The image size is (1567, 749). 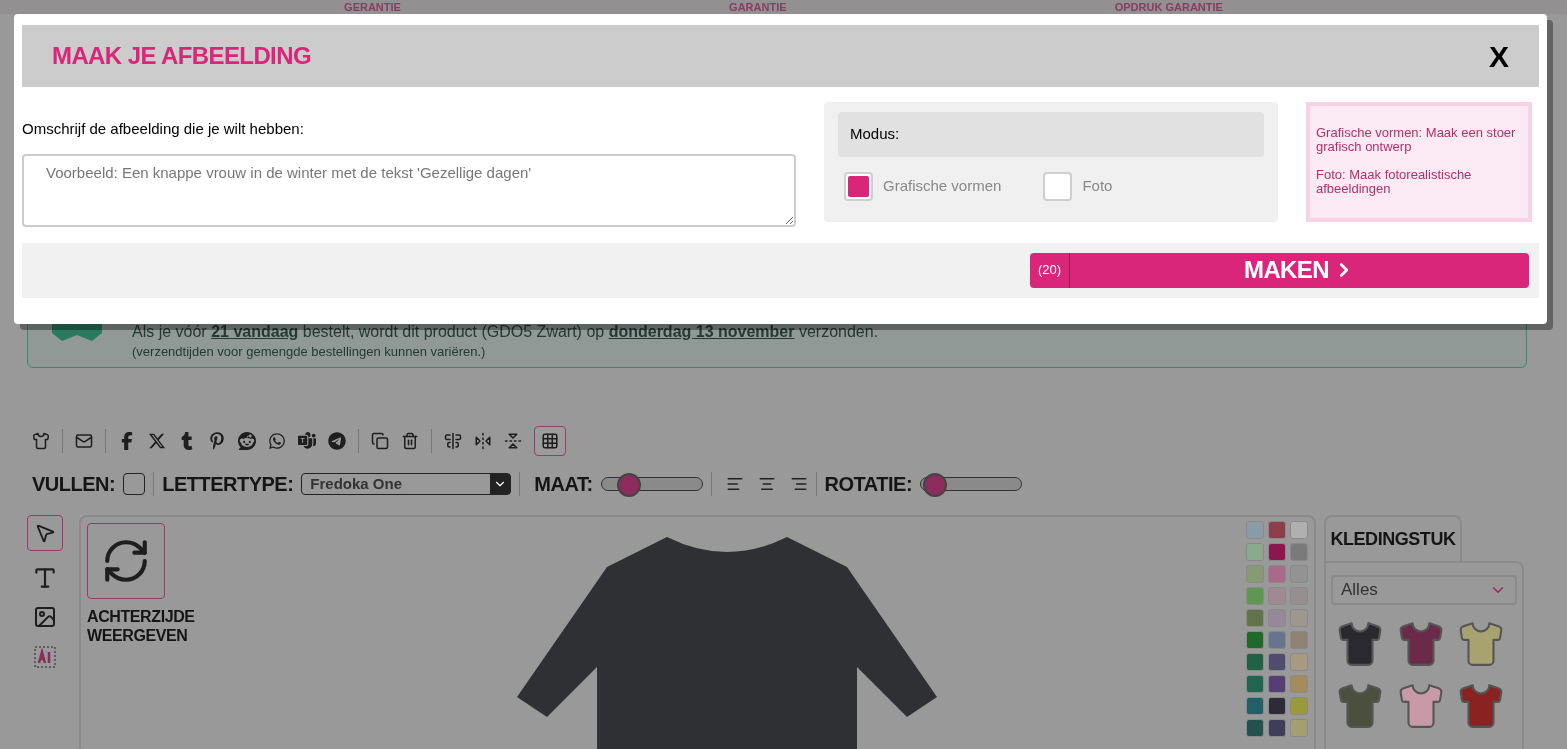 I want to click on back-side-label: ACHTERZIJDE WEERGEVEN, so click(x=141, y=626).